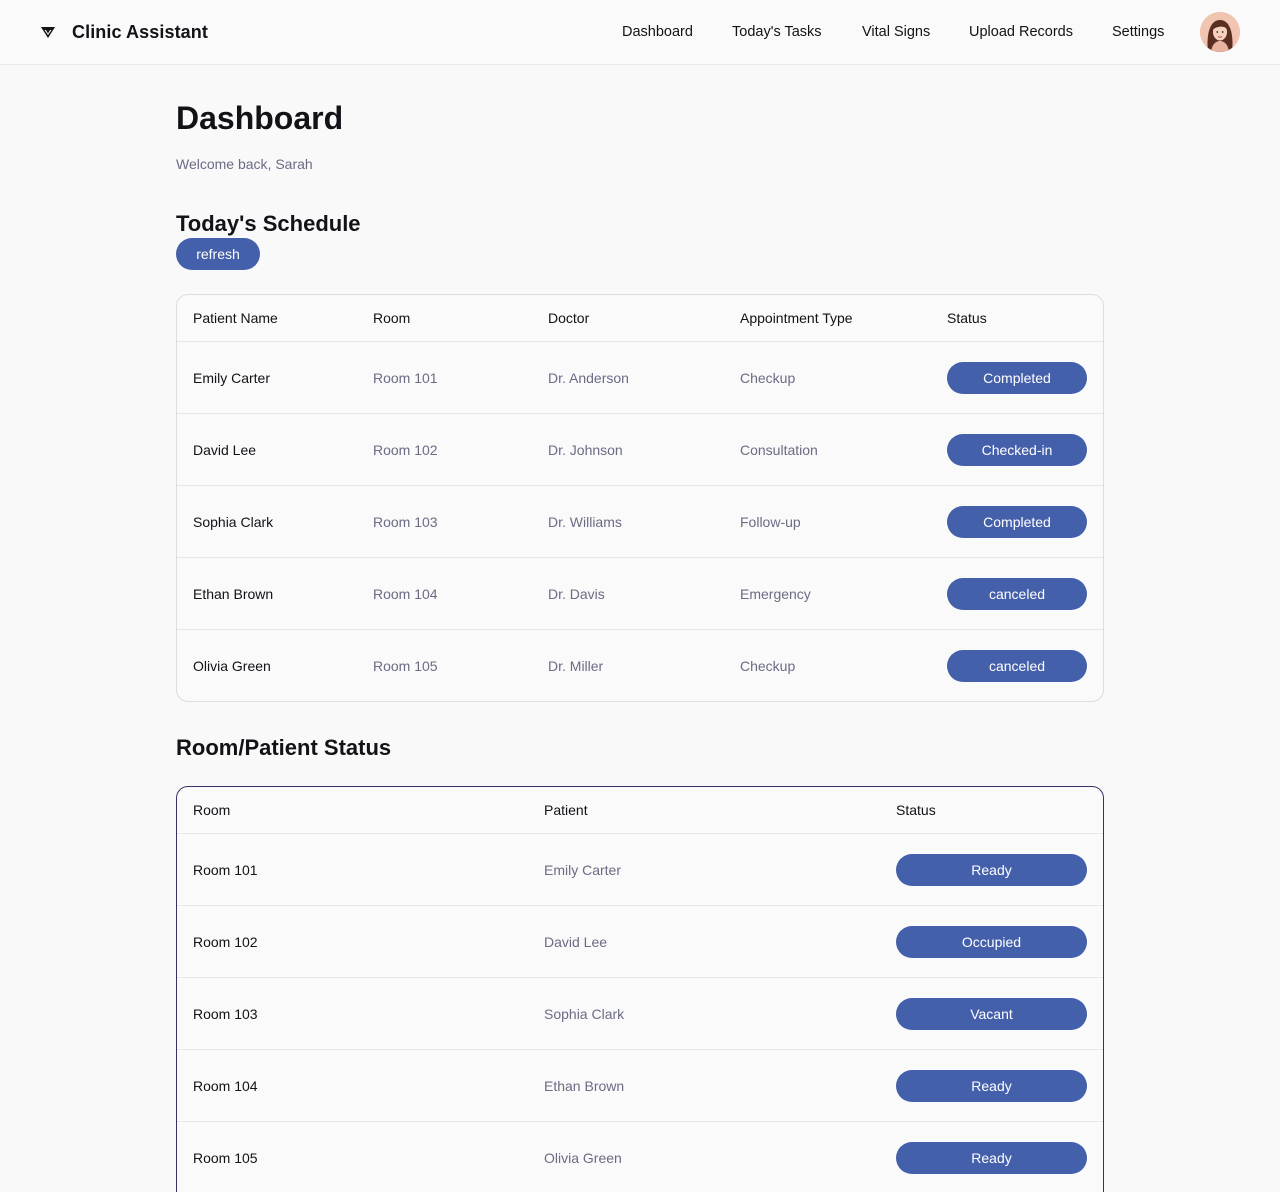  I want to click on brand: Clinic Assistant, so click(124, 32).